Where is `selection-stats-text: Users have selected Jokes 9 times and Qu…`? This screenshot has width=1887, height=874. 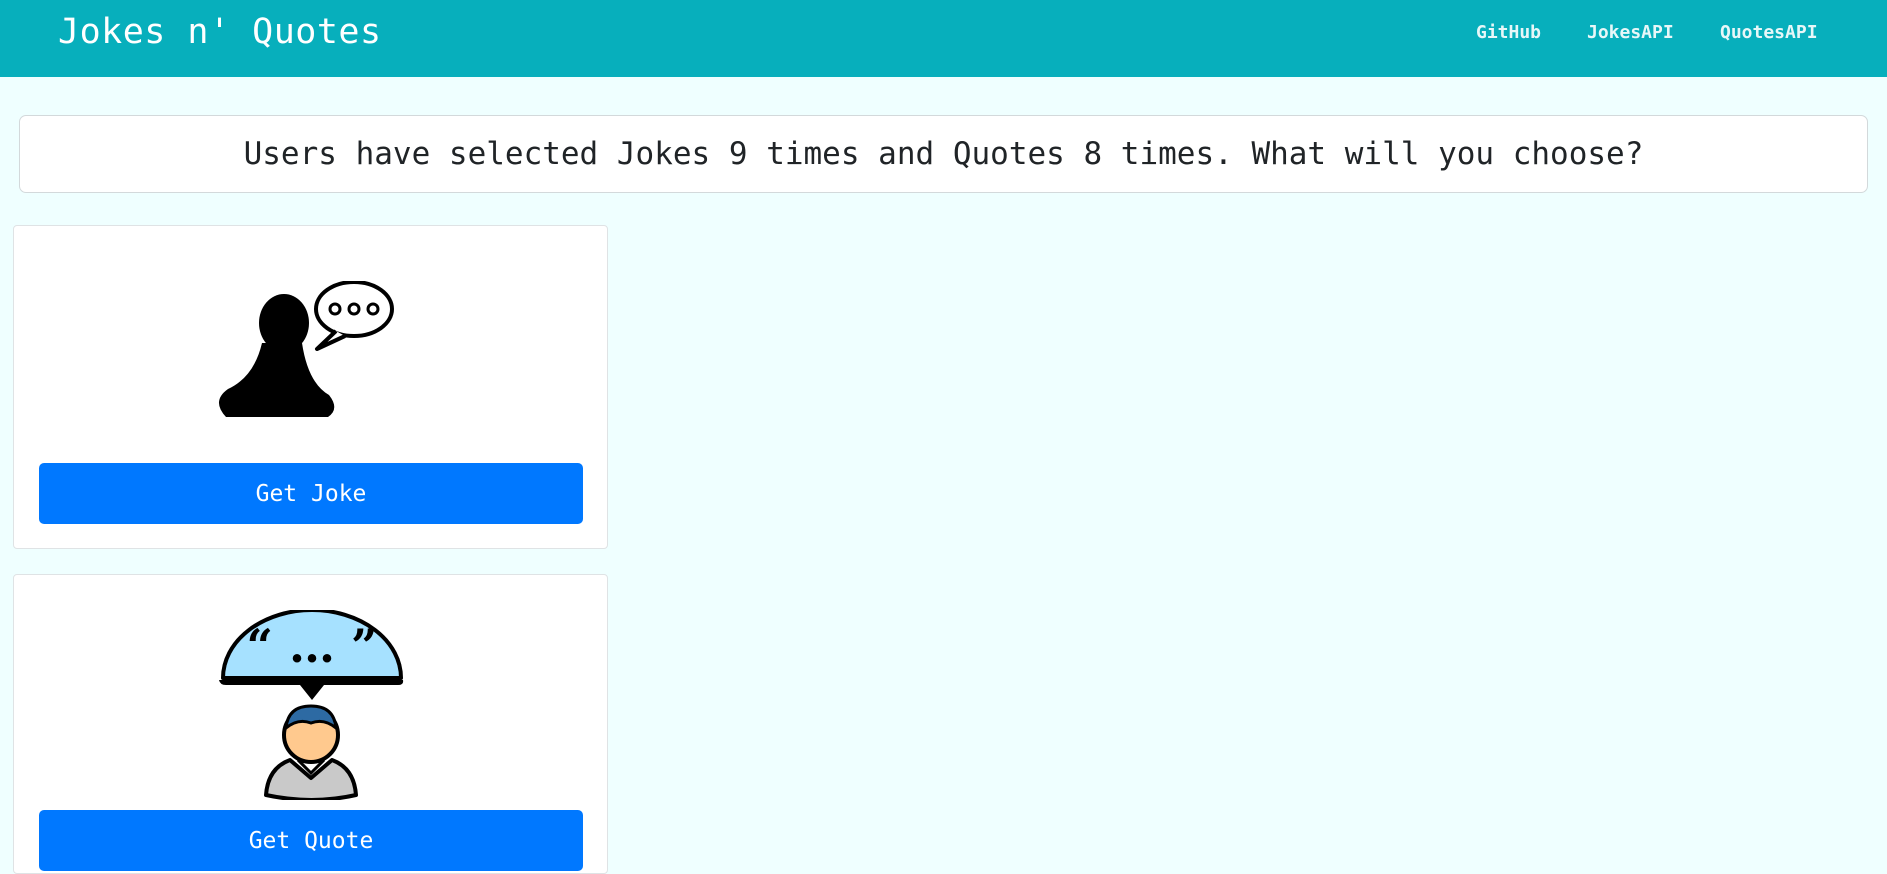
selection-stats-text: Users have selected Jokes 9 times and Qu… is located at coordinates (943, 154).